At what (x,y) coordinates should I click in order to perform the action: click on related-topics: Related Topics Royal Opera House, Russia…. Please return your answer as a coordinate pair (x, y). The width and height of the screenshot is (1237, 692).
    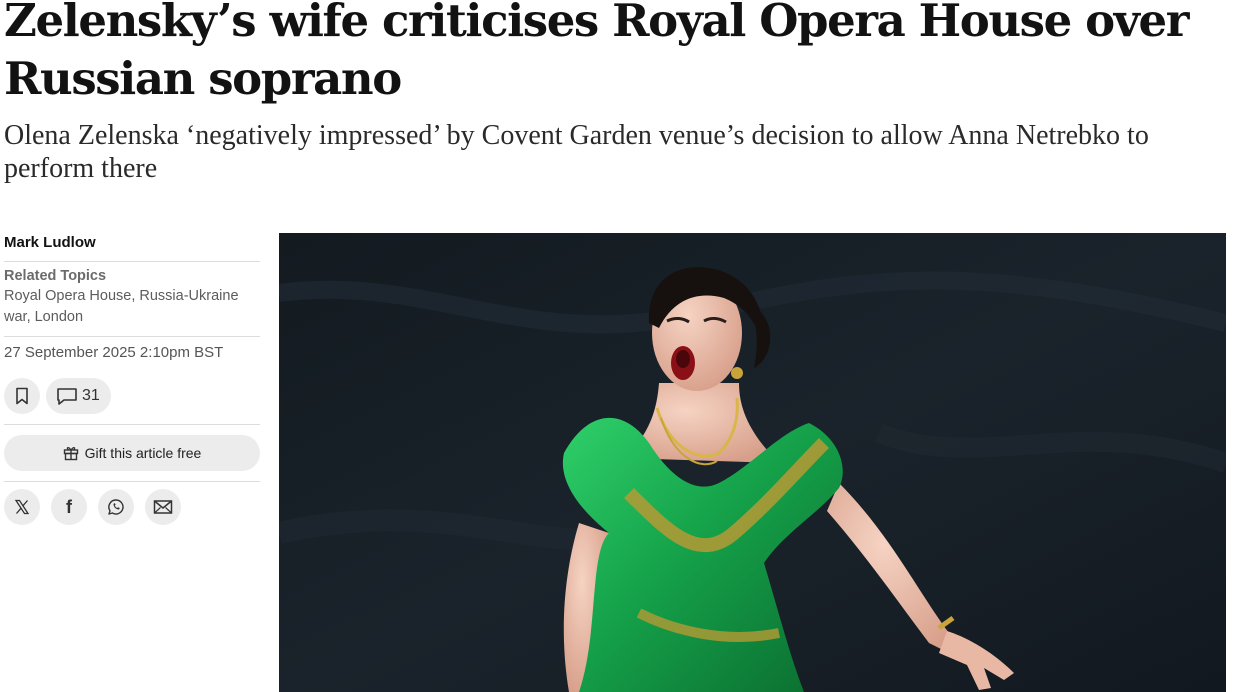
    Looking at the image, I should click on (132, 299).